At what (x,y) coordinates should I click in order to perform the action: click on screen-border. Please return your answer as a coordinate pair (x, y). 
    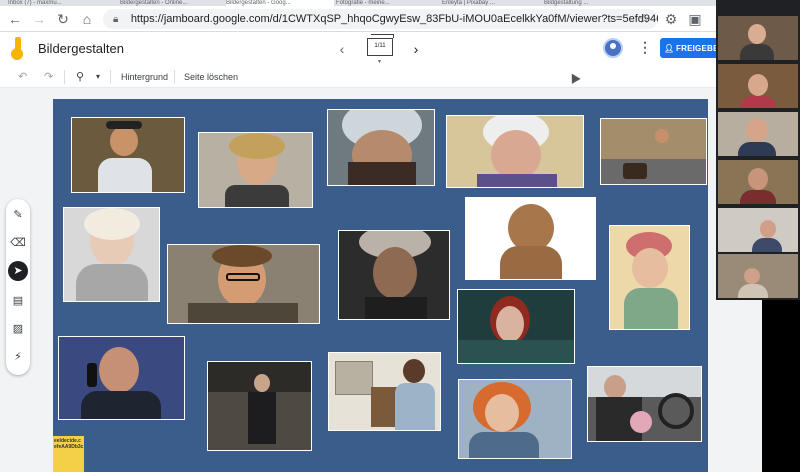
    Looking at the image, I should click on (781, 386).